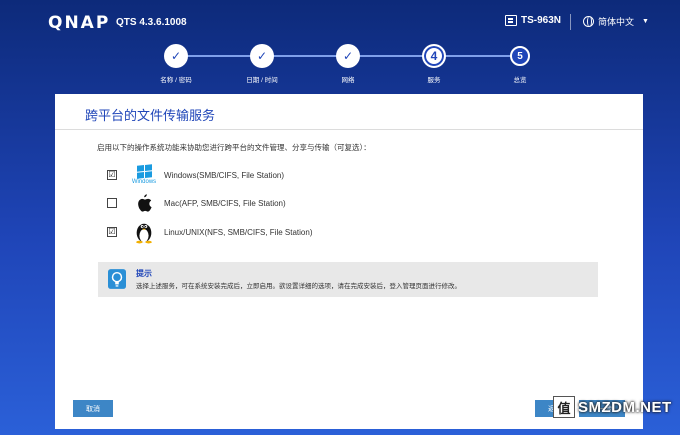 This screenshot has width=680, height=435. Describe the element at coordinates (144, 174) in the screenshot. I see `windows-logo-icon: Windows` at that location.